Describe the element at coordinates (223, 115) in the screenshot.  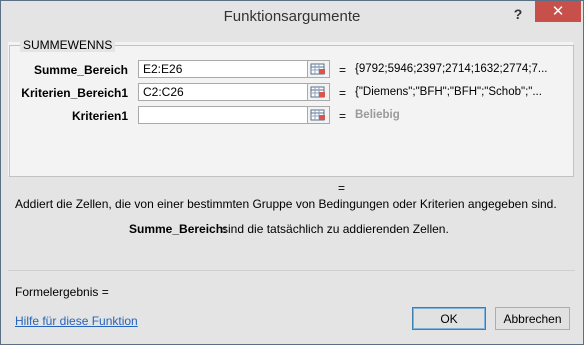
I see `kriterien1-input` at that location.